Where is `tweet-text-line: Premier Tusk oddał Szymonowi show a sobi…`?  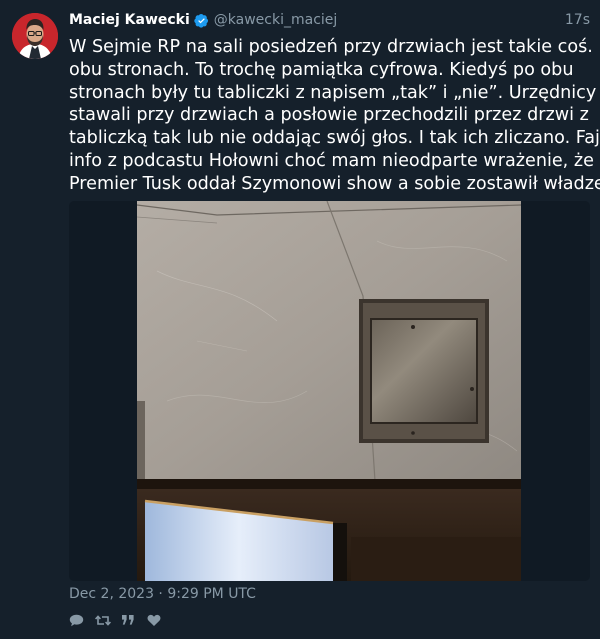 tweet-text-line: Premier Tusk oddał Szymonowi show a sobi… is located at coordinates (334, 183).